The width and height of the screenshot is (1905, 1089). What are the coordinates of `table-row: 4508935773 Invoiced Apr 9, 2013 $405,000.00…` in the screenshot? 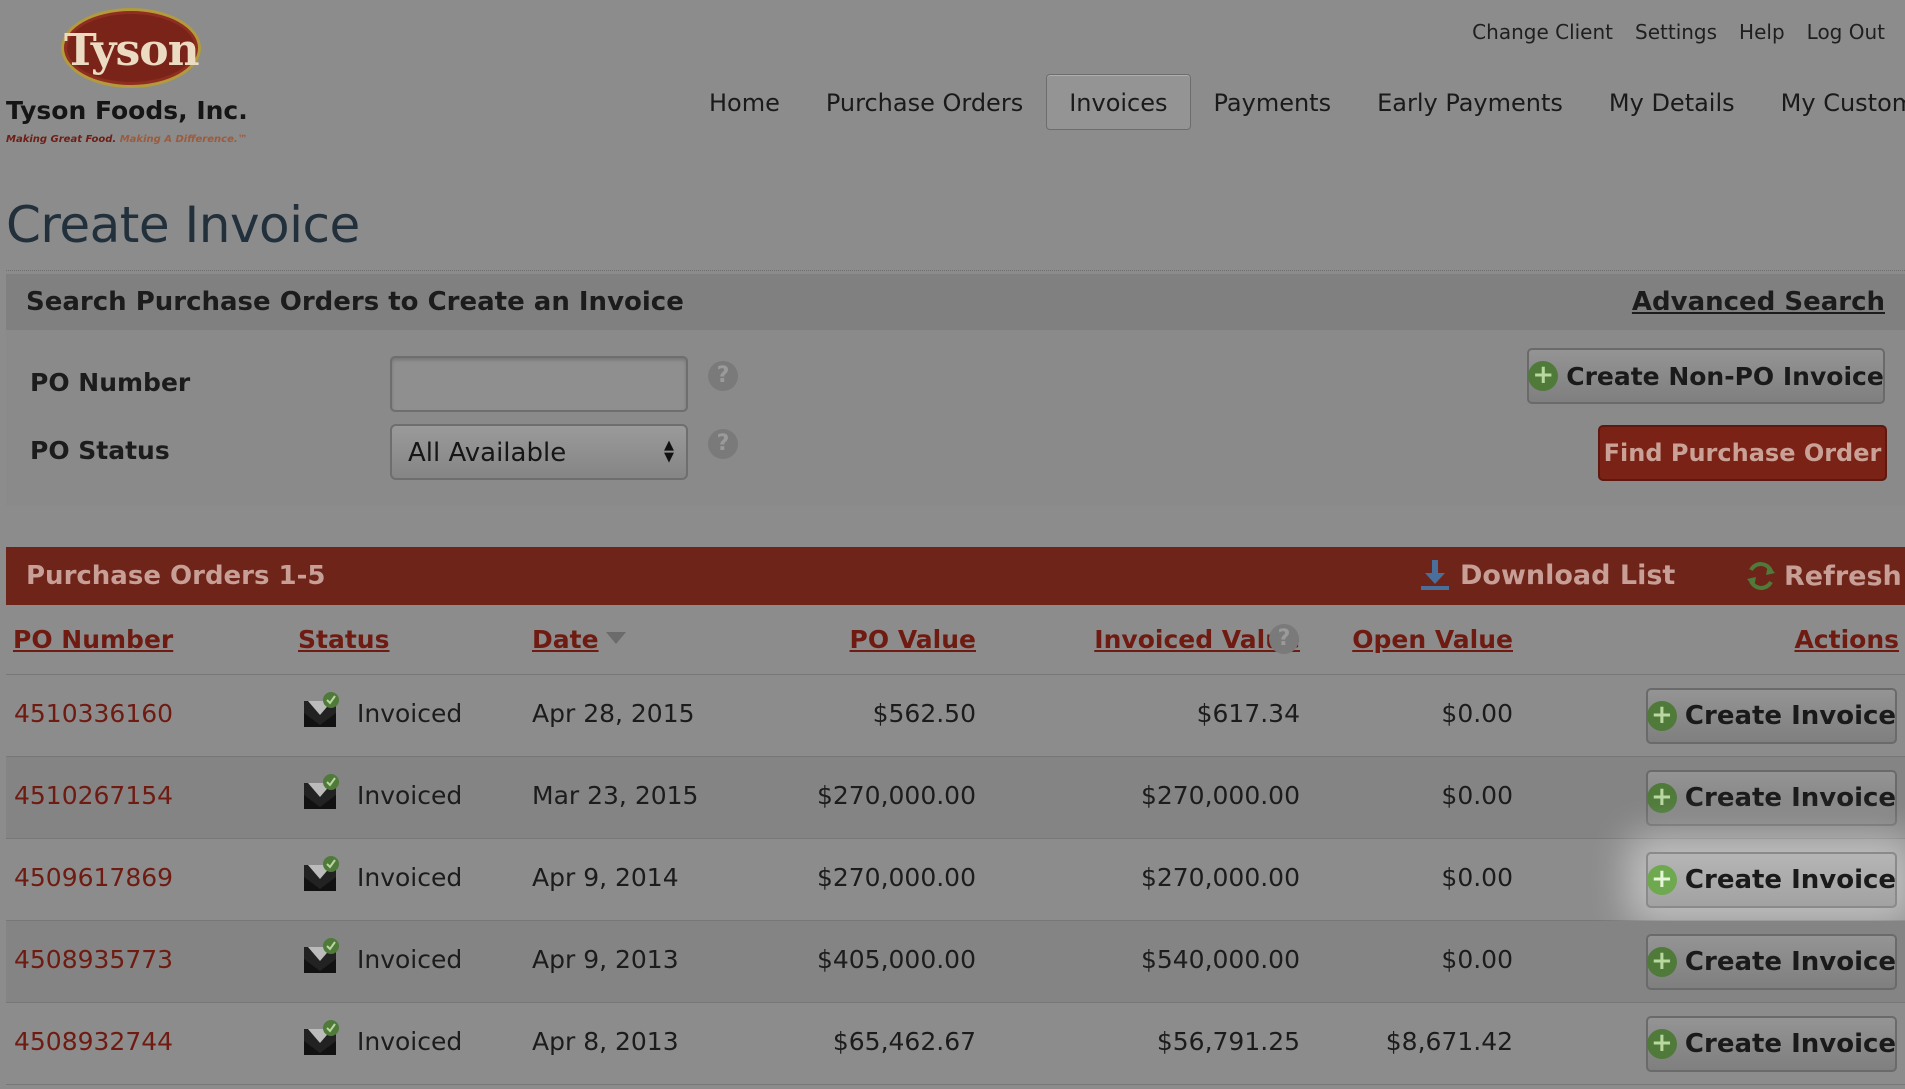 It's located at (955, 962).